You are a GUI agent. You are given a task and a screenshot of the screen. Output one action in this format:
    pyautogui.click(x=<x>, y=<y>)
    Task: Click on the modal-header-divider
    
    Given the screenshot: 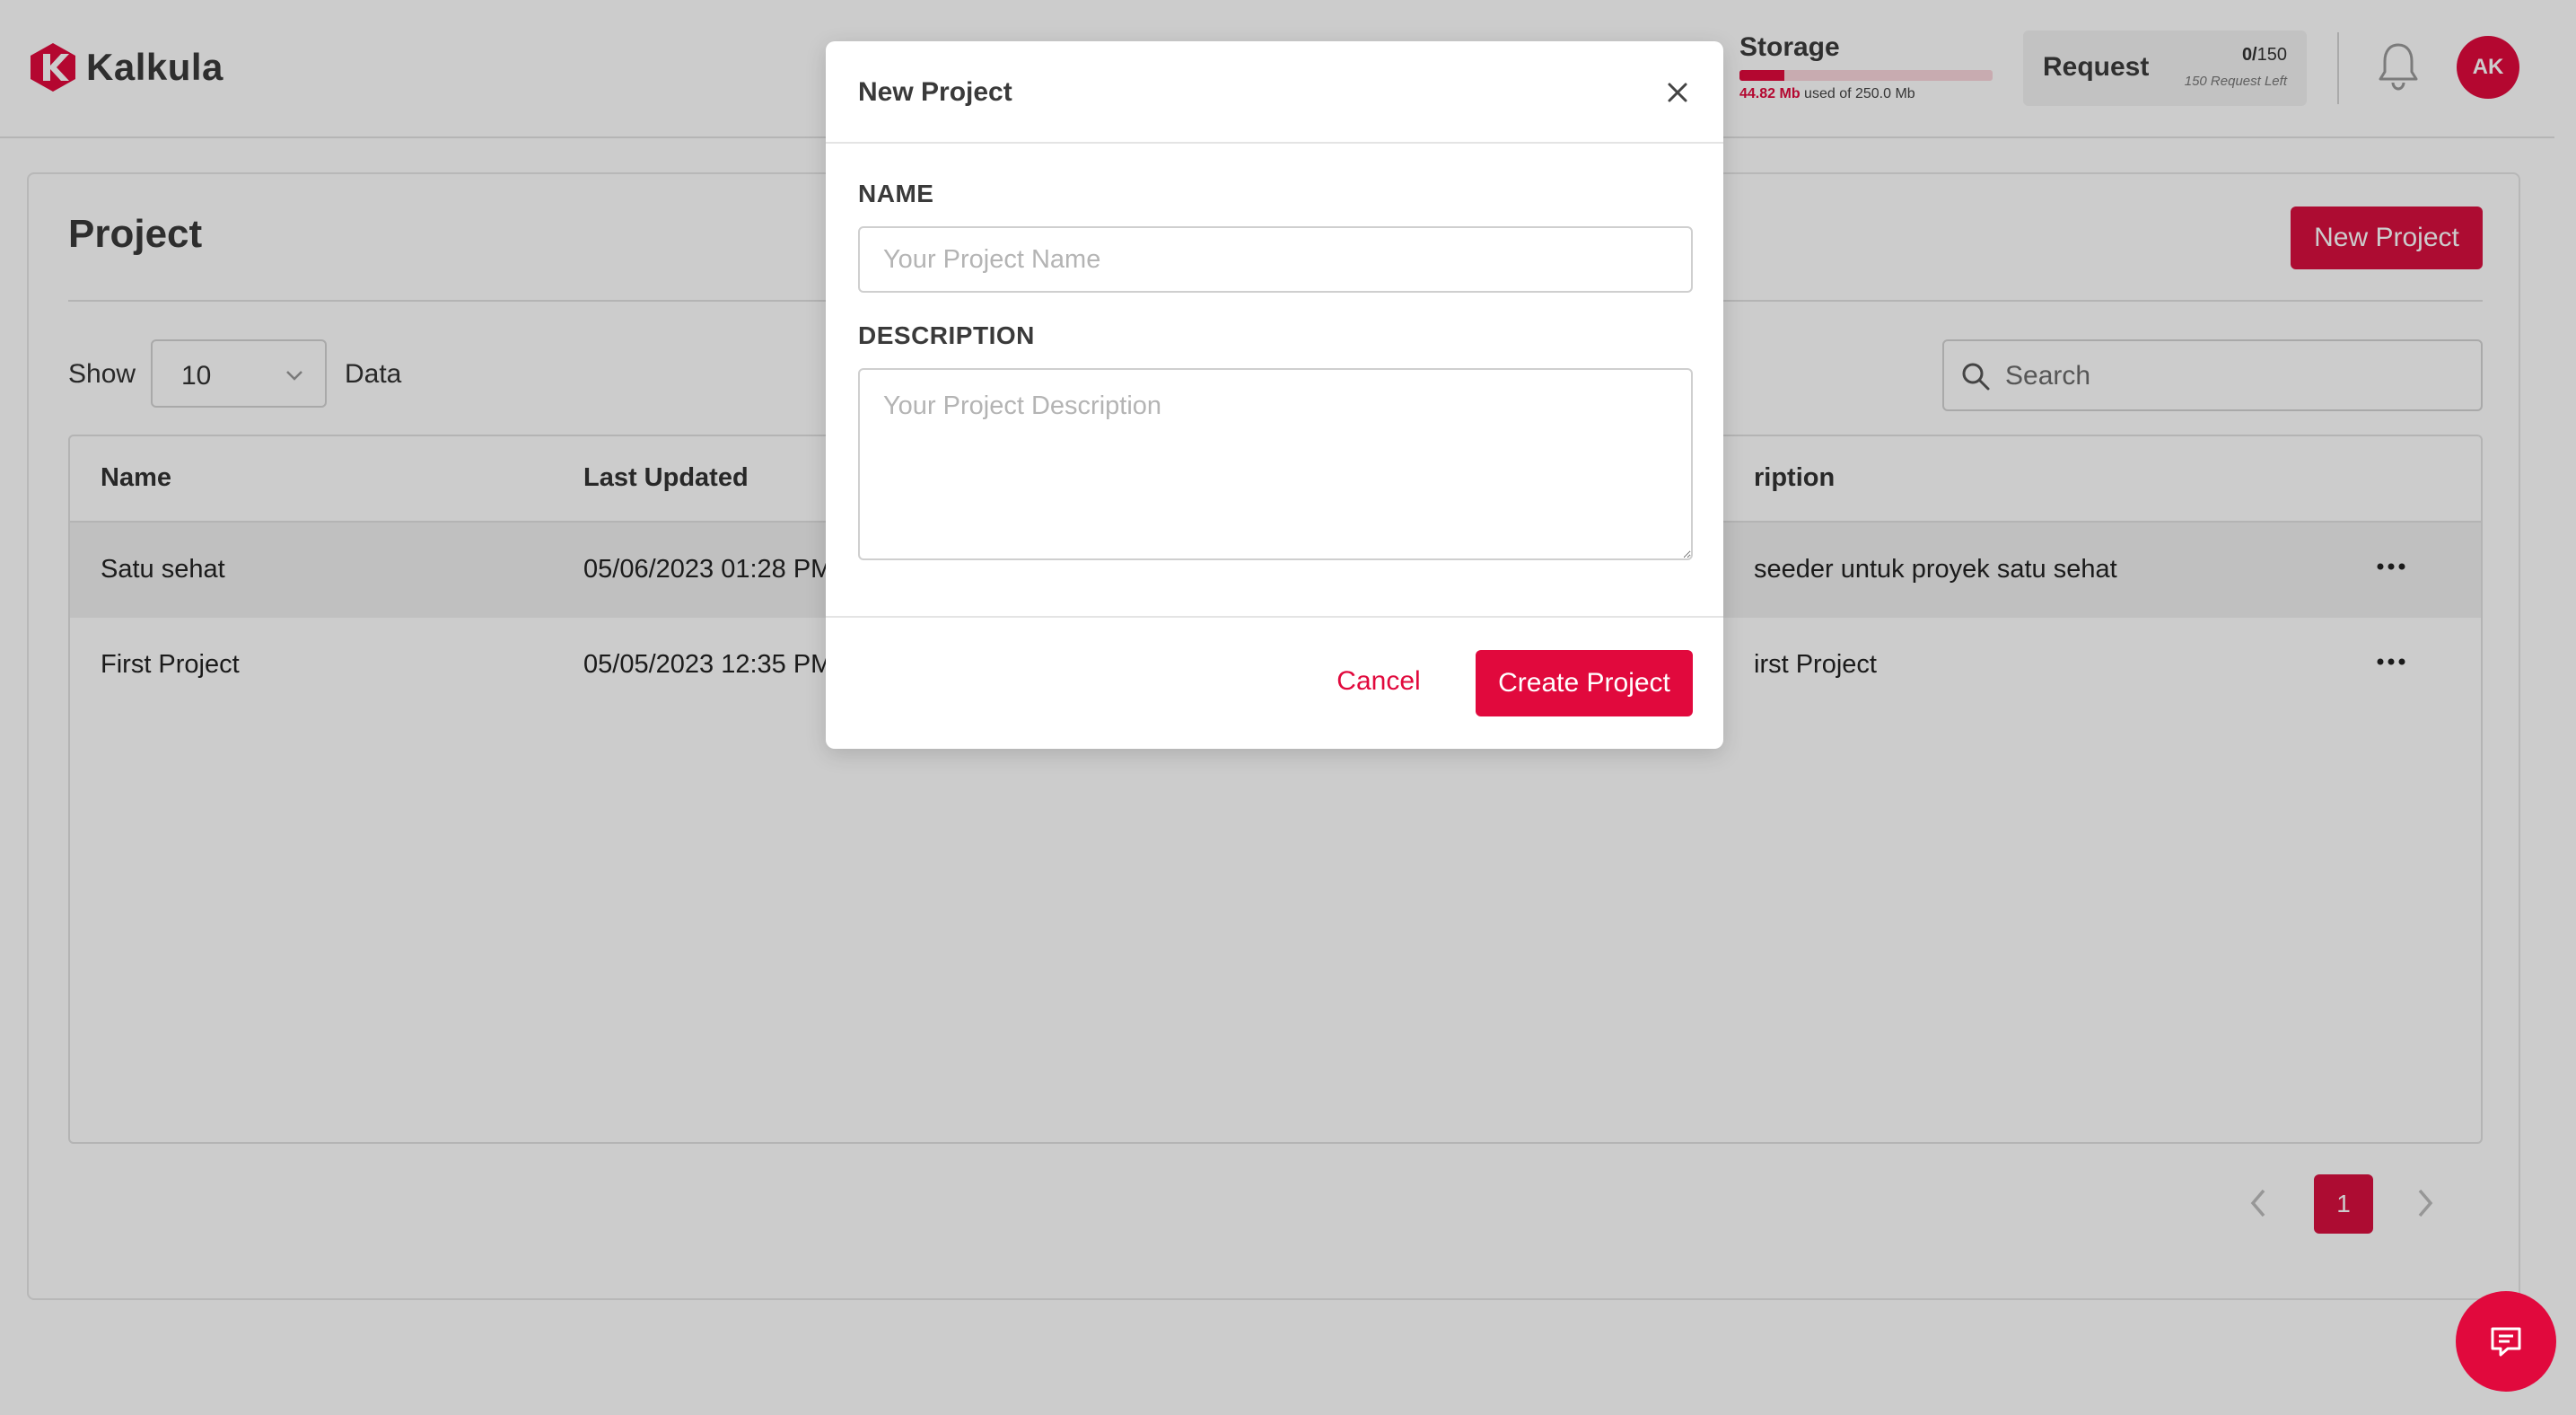 What is the action you would take?
    pyautogui.click(x=1274, y=143)
    